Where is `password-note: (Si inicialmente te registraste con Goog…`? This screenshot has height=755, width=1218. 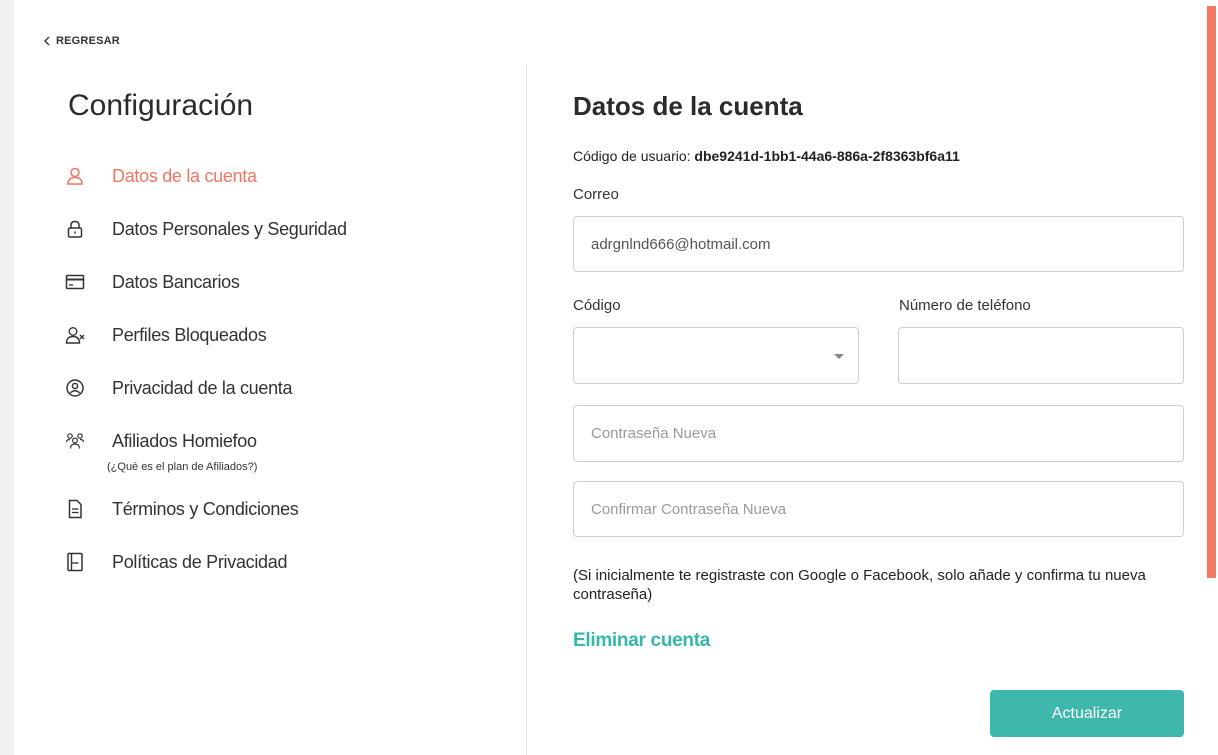 password-note: (Si inicialmente te registraste con Goog… is located at coordinates (859, 585).